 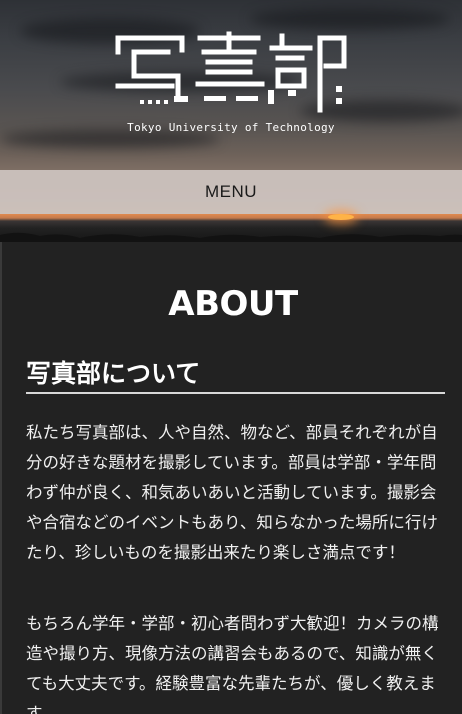 What do you see at coordinates (231, 127) in the screenshot?
I see `logo-subtitle: Tokyo University of Technology` at bounding box center [231, 127].